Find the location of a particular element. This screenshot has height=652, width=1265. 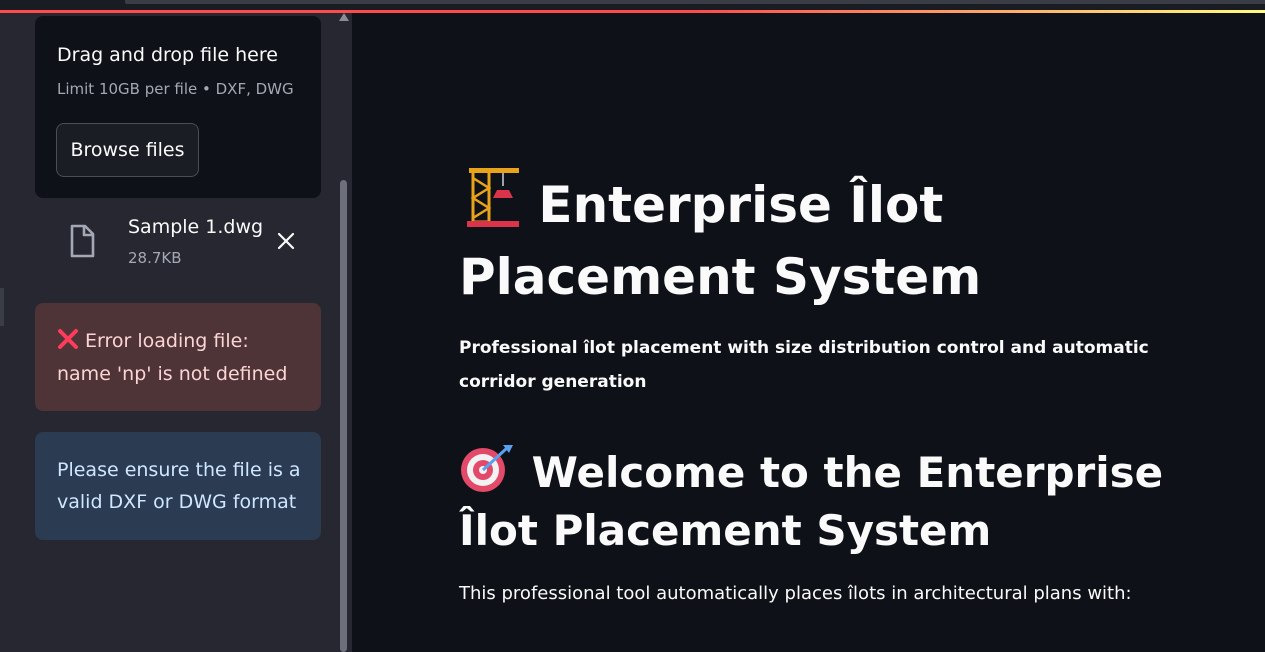

scrollbar-thumb is located at coordinates (343, 416).